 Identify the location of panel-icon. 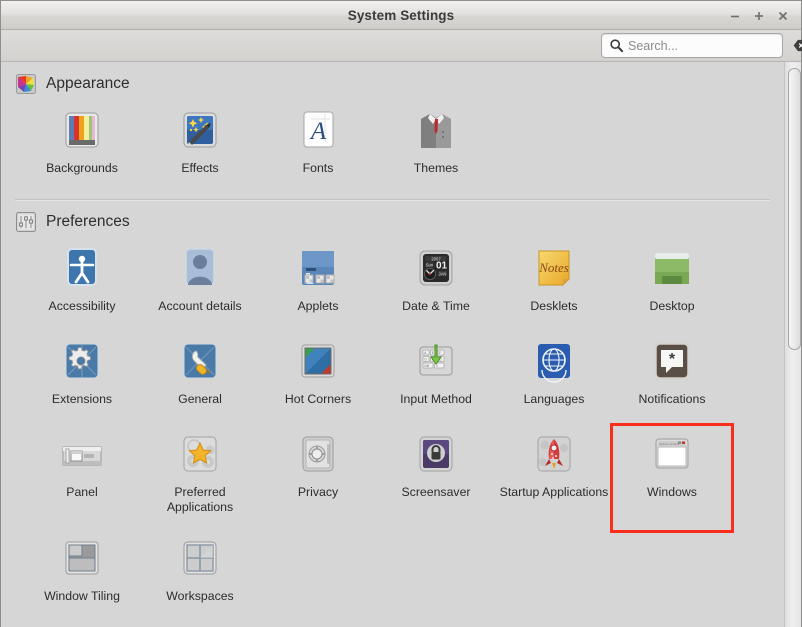
(82, 456).